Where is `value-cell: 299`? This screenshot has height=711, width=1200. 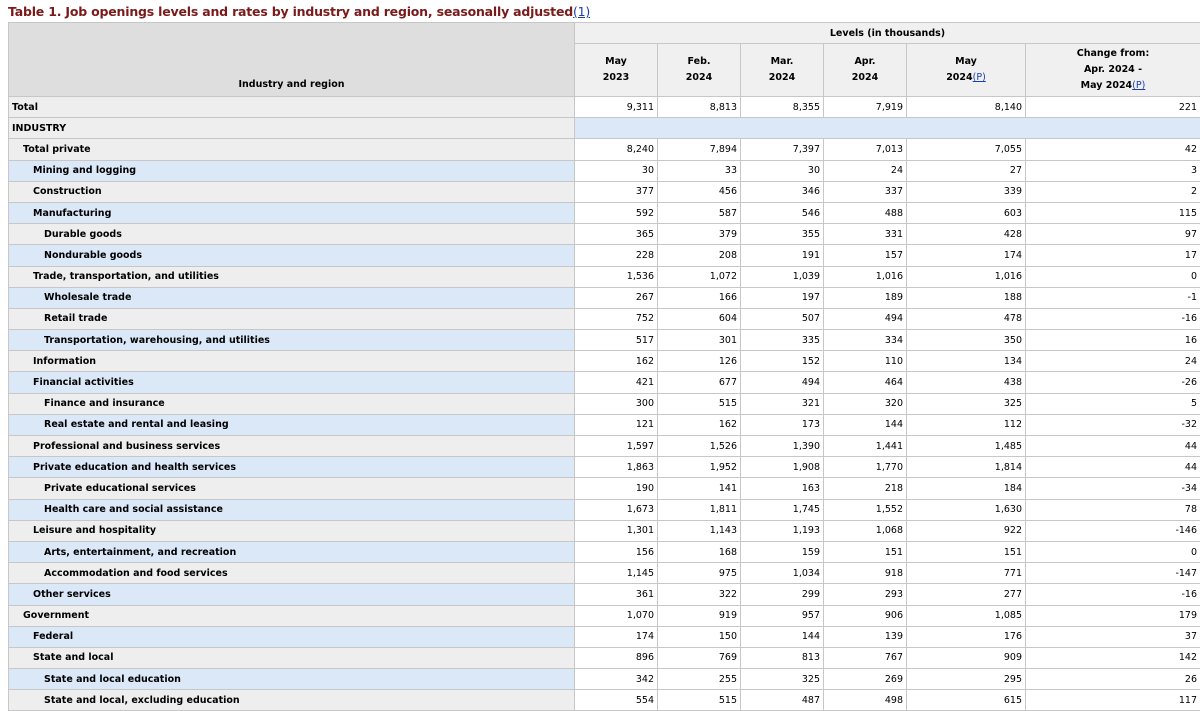 value-cell: 299 is located at coordinates (782, 594).